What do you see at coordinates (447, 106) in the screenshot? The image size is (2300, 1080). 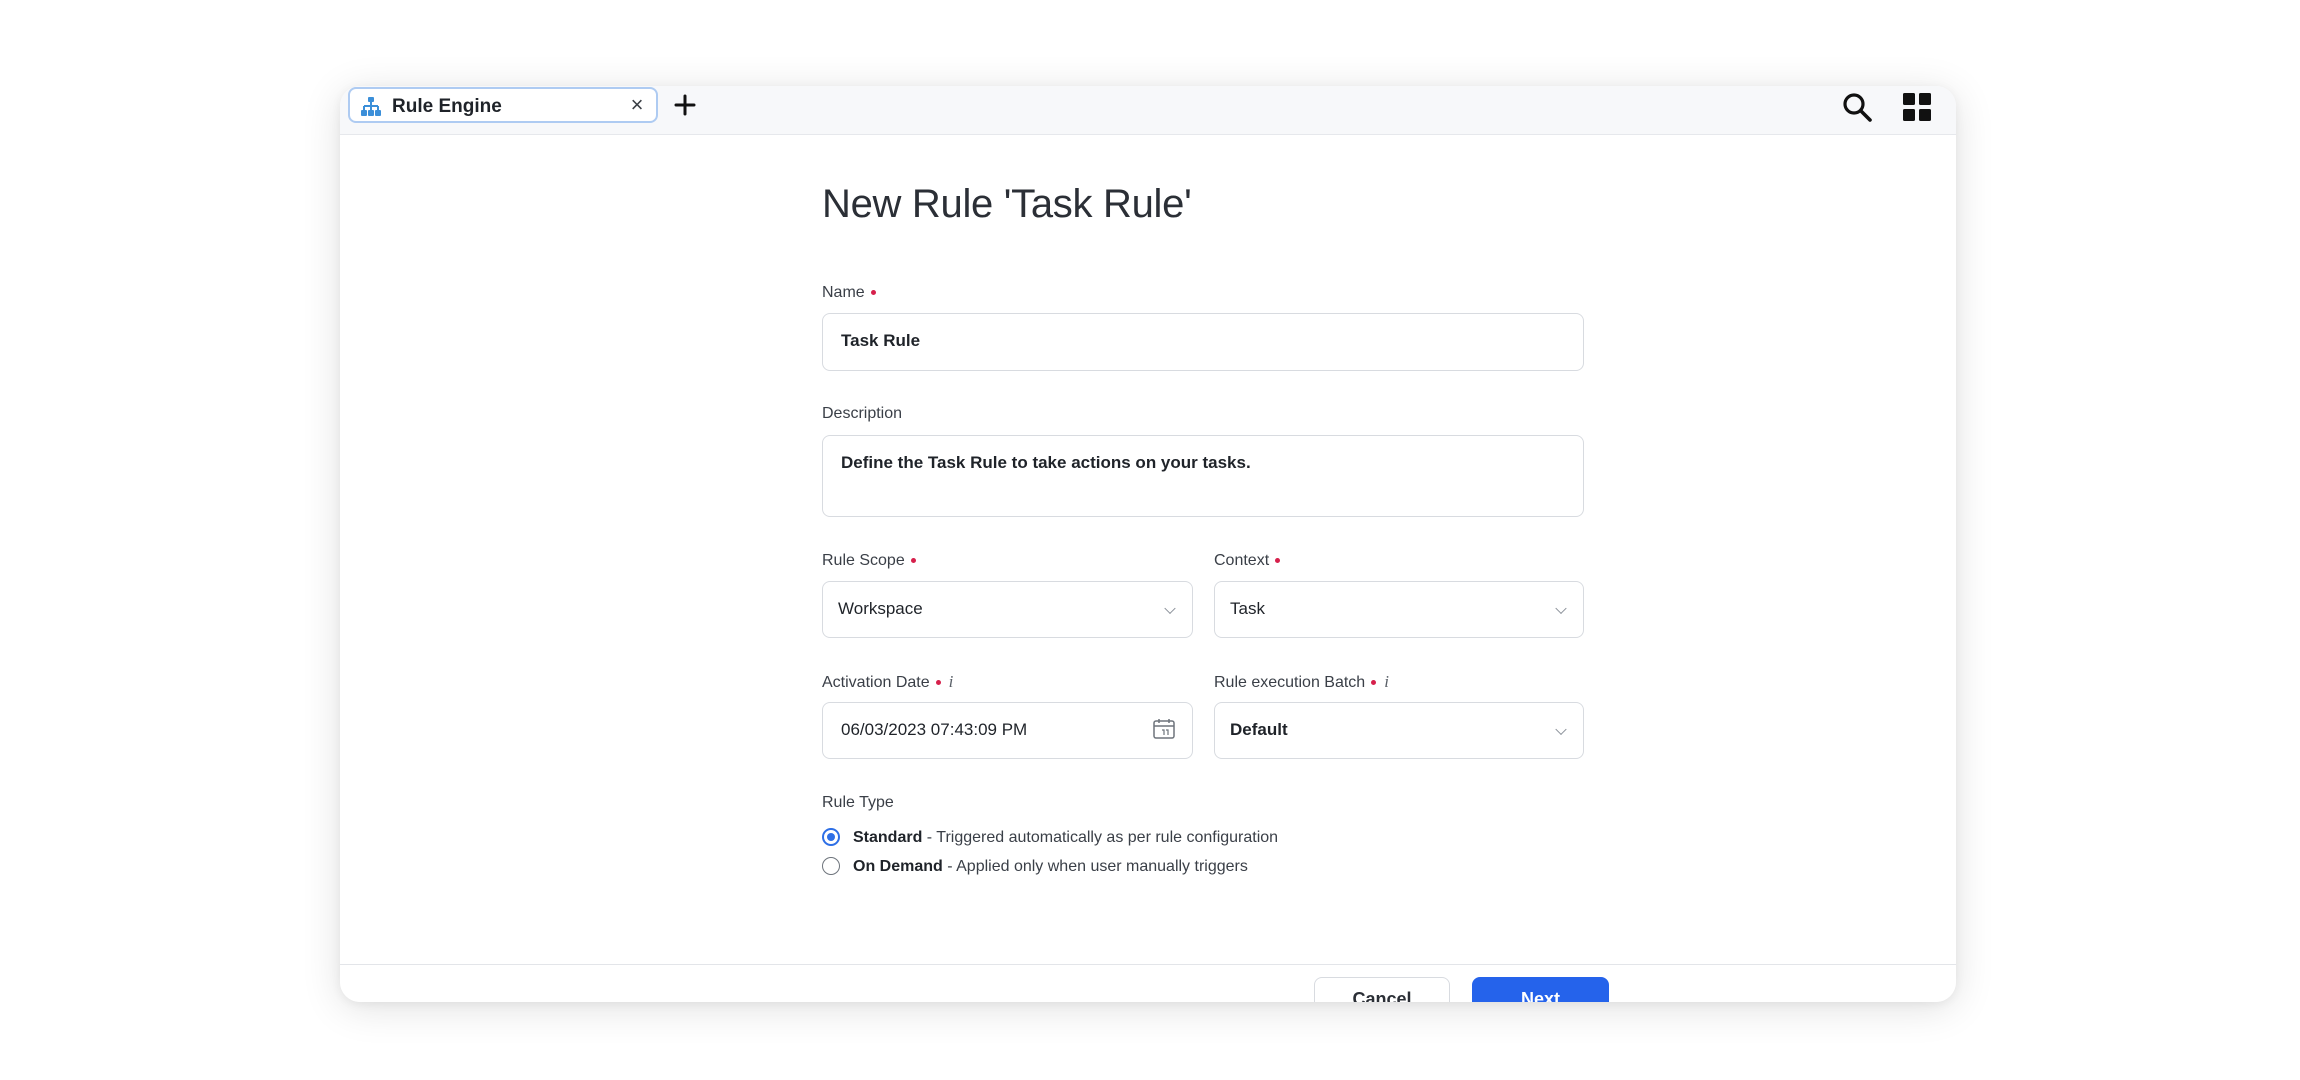 I see `tab-label: Rule Engine` at bounding box center [447, 106].